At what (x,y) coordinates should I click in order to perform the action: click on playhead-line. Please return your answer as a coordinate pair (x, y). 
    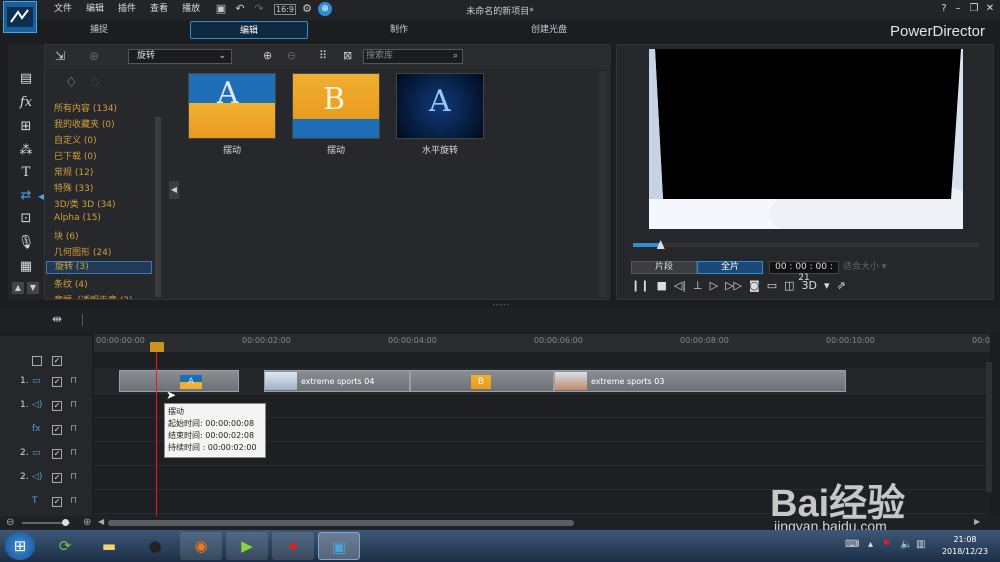
    Looking at the image, I should click on (156, 434).